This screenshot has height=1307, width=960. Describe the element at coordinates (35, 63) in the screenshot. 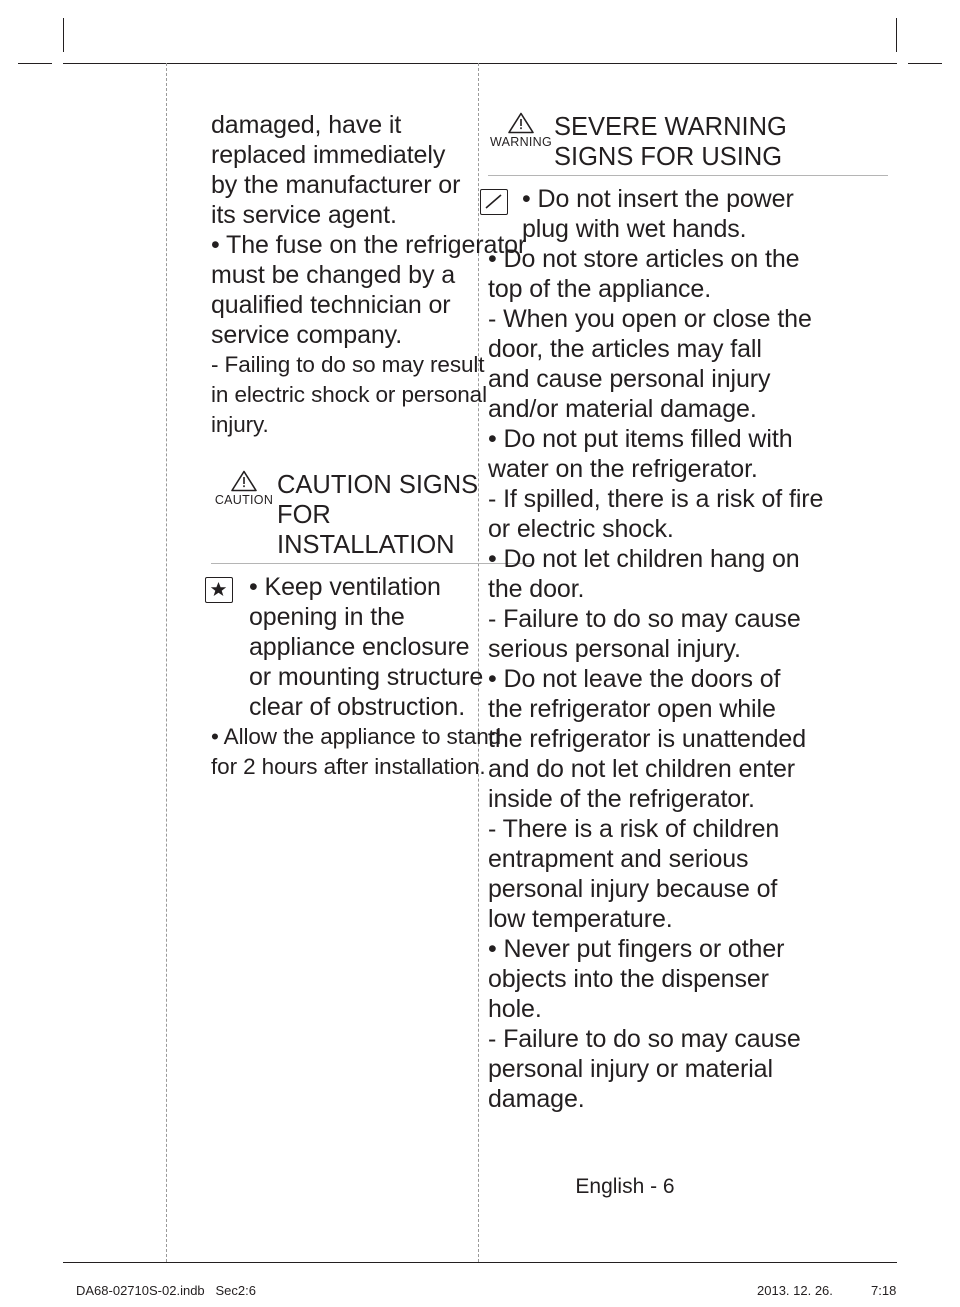

I see `crop-mark-top-left-horizontal` at that location.